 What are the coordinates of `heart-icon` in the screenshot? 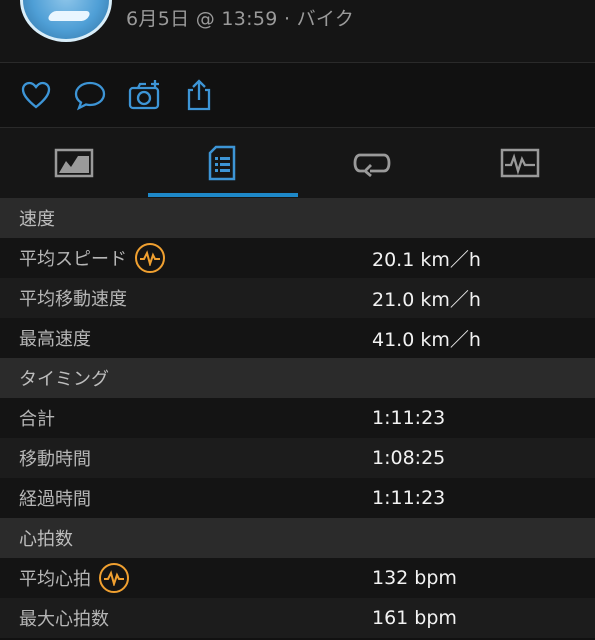 It's located at (36, 95).